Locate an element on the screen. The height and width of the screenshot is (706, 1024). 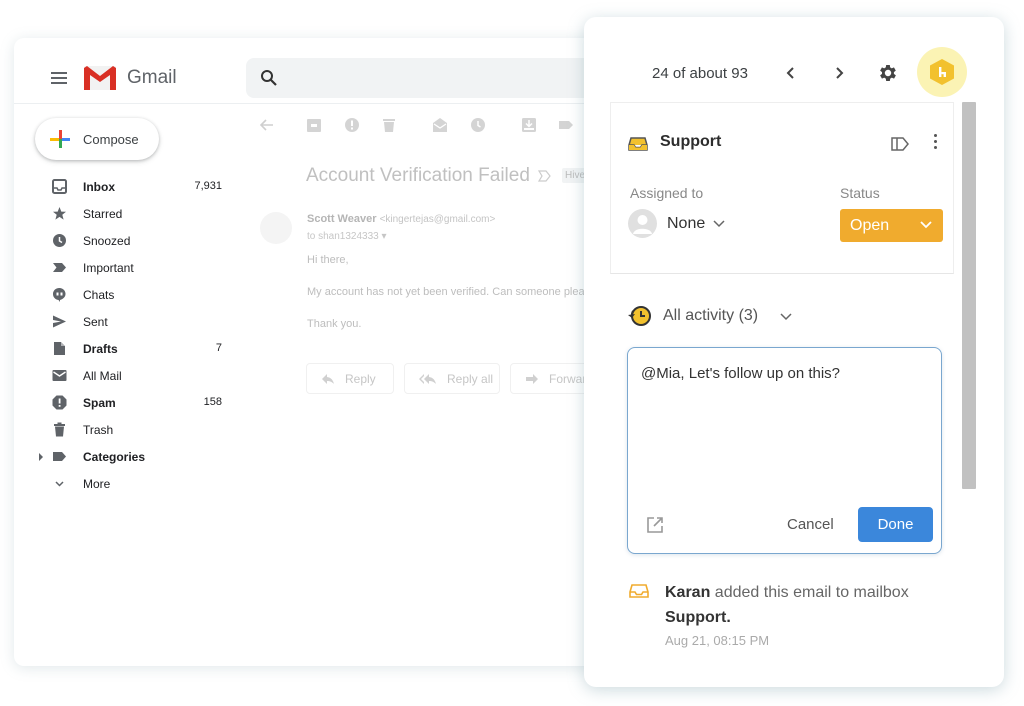
send-icon is located at coordinates (59, 321).